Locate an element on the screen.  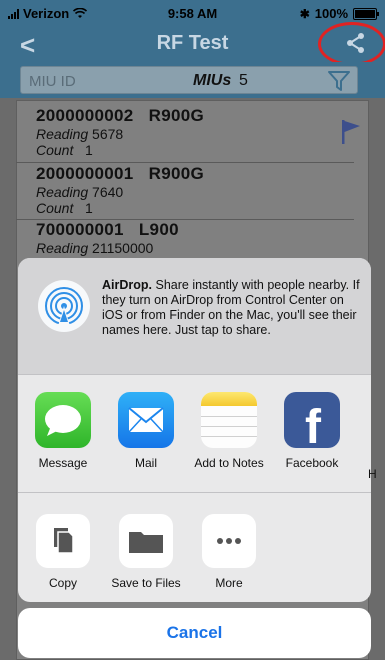
miu-id-row-1: 2000000002 R900G is located at coordinates (120, 115).